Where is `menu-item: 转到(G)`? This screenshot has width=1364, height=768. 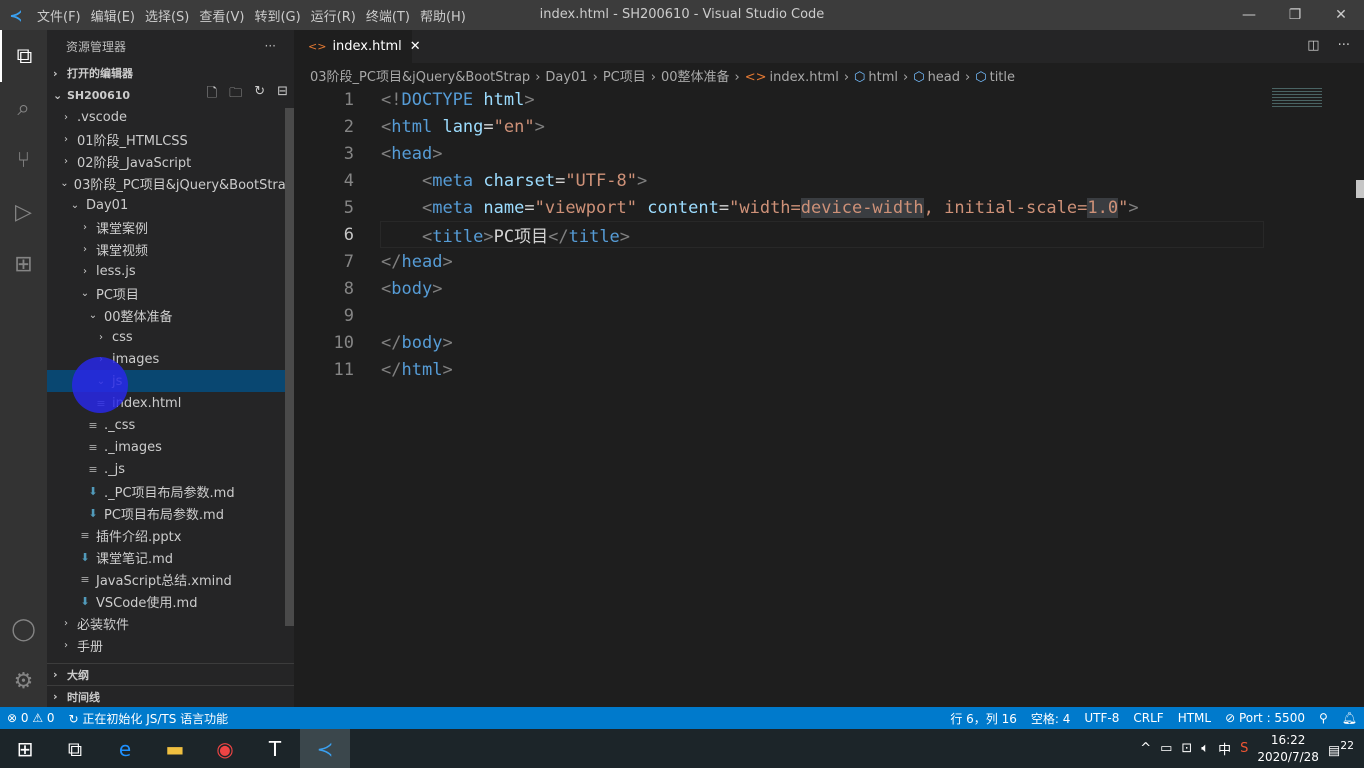
menu-item: 转到(G) is located at coordinates (277, 17).